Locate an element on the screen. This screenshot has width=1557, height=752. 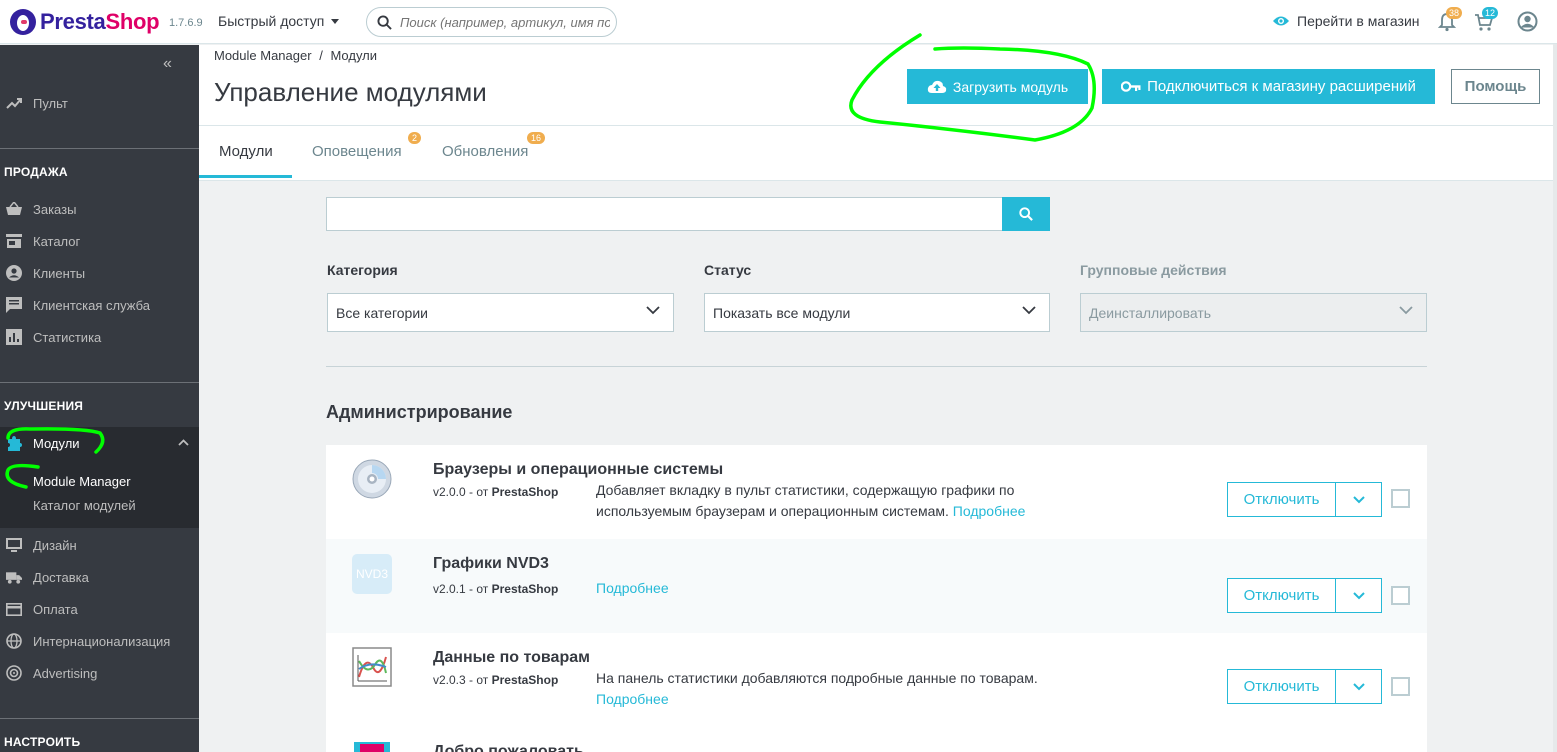
sidebar-item-stats: Статистика is located at coordinates (99, 337).